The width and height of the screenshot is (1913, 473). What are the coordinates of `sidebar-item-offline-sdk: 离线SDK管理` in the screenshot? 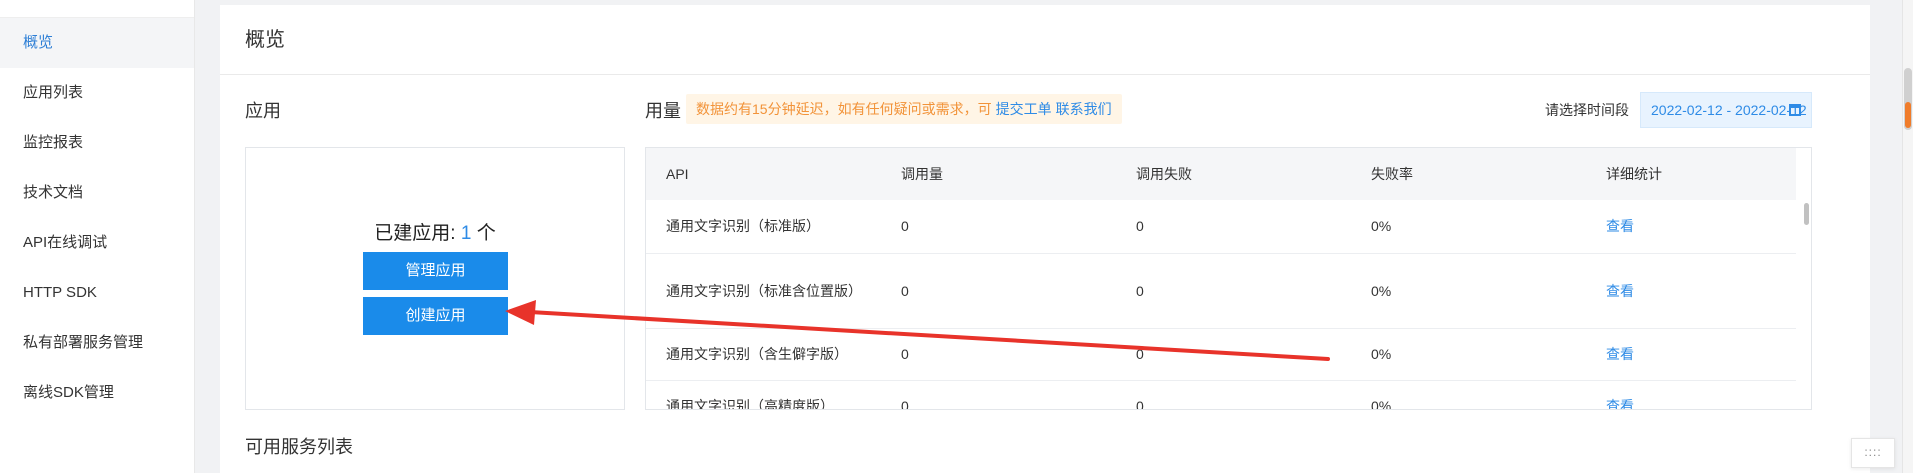 It's located at (97, 393).